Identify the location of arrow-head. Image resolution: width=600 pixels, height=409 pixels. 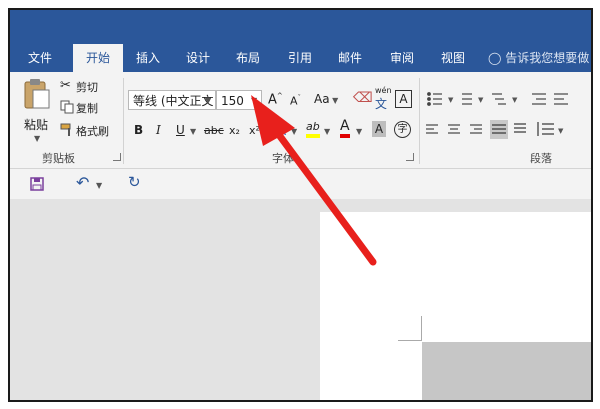
(273, 120).